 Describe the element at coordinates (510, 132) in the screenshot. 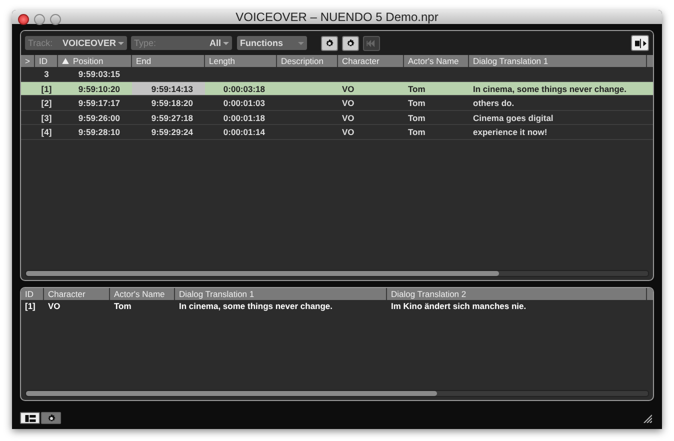

I see `table-cell-text: experience it now!` at that location.